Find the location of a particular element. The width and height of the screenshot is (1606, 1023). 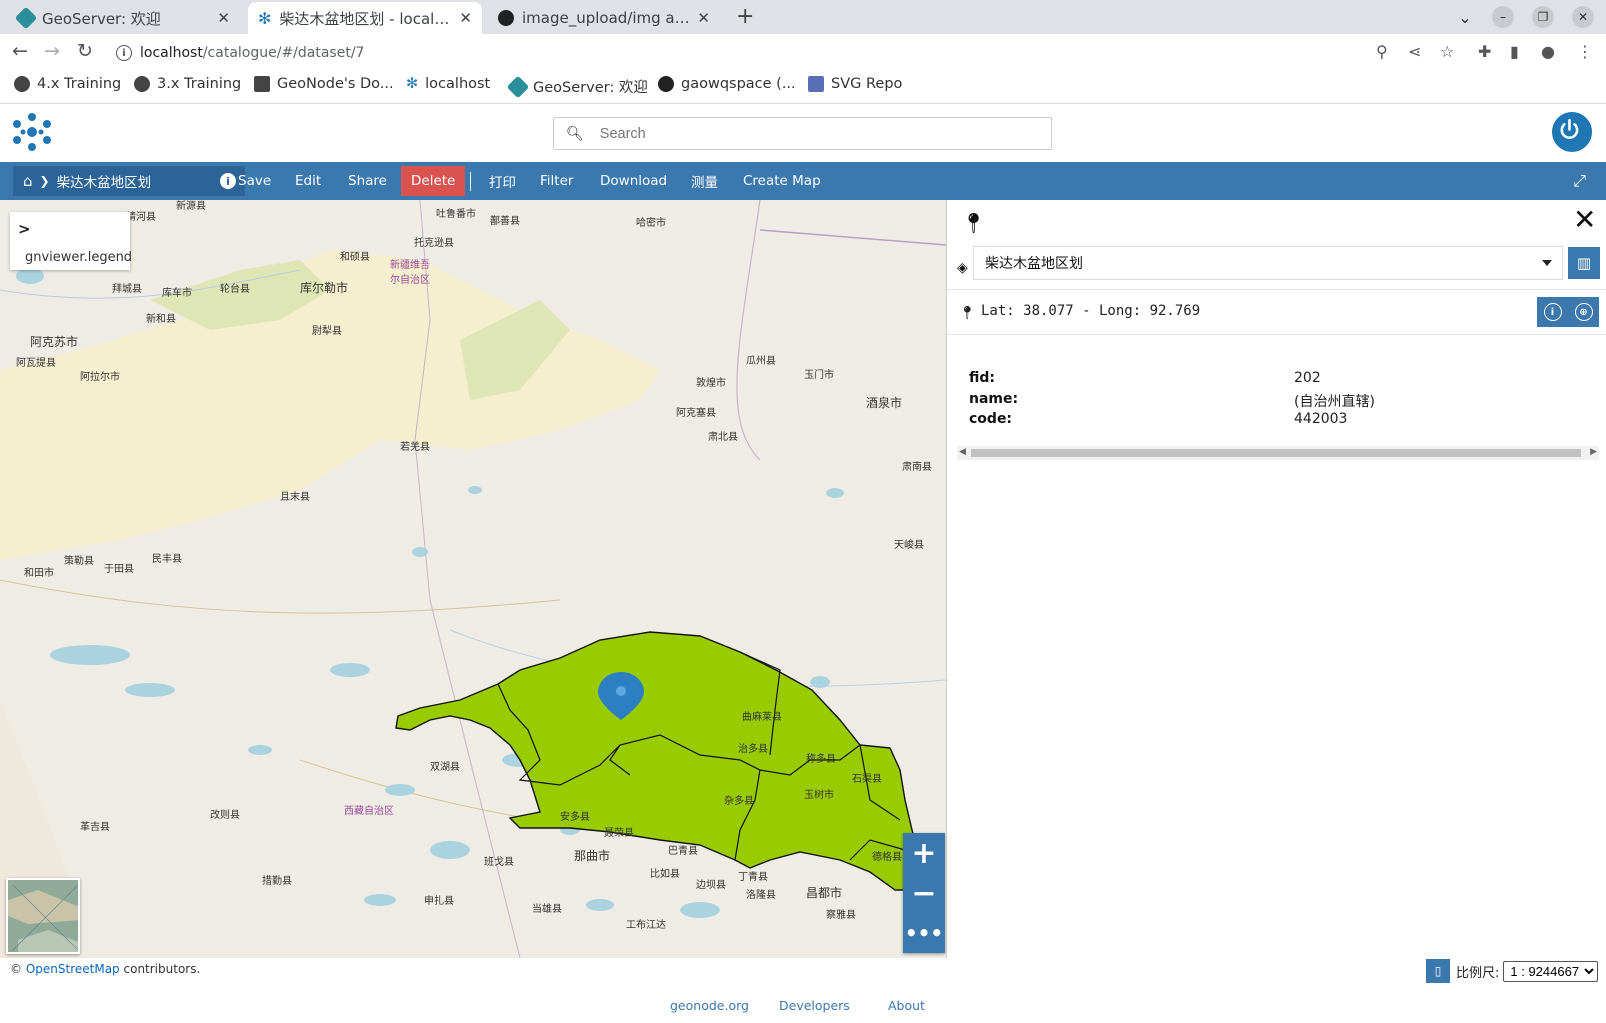

map-attribution: © OpenStreetMap contributors. is located at coordinates (105, 969).